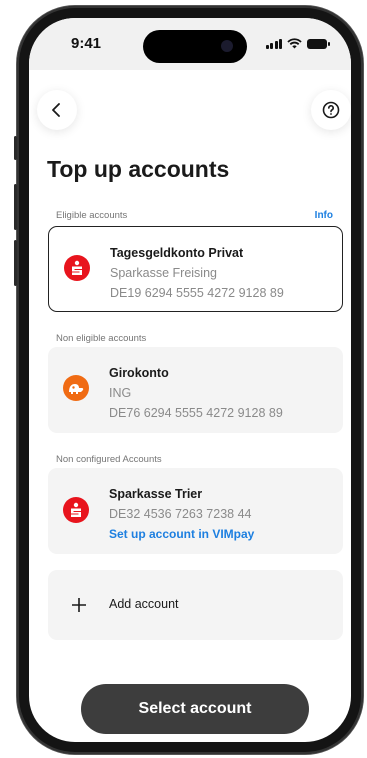 This screenshot has height=758, width=367. What do you see at coordinates (195, 46) in the screenshot?
I see `dynamic-island` at bounding box center [195, 46].